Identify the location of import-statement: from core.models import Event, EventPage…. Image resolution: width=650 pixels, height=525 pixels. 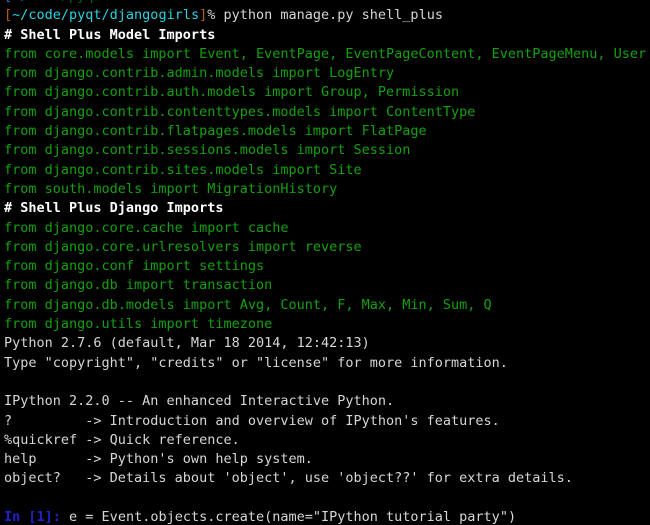
(325, 53).